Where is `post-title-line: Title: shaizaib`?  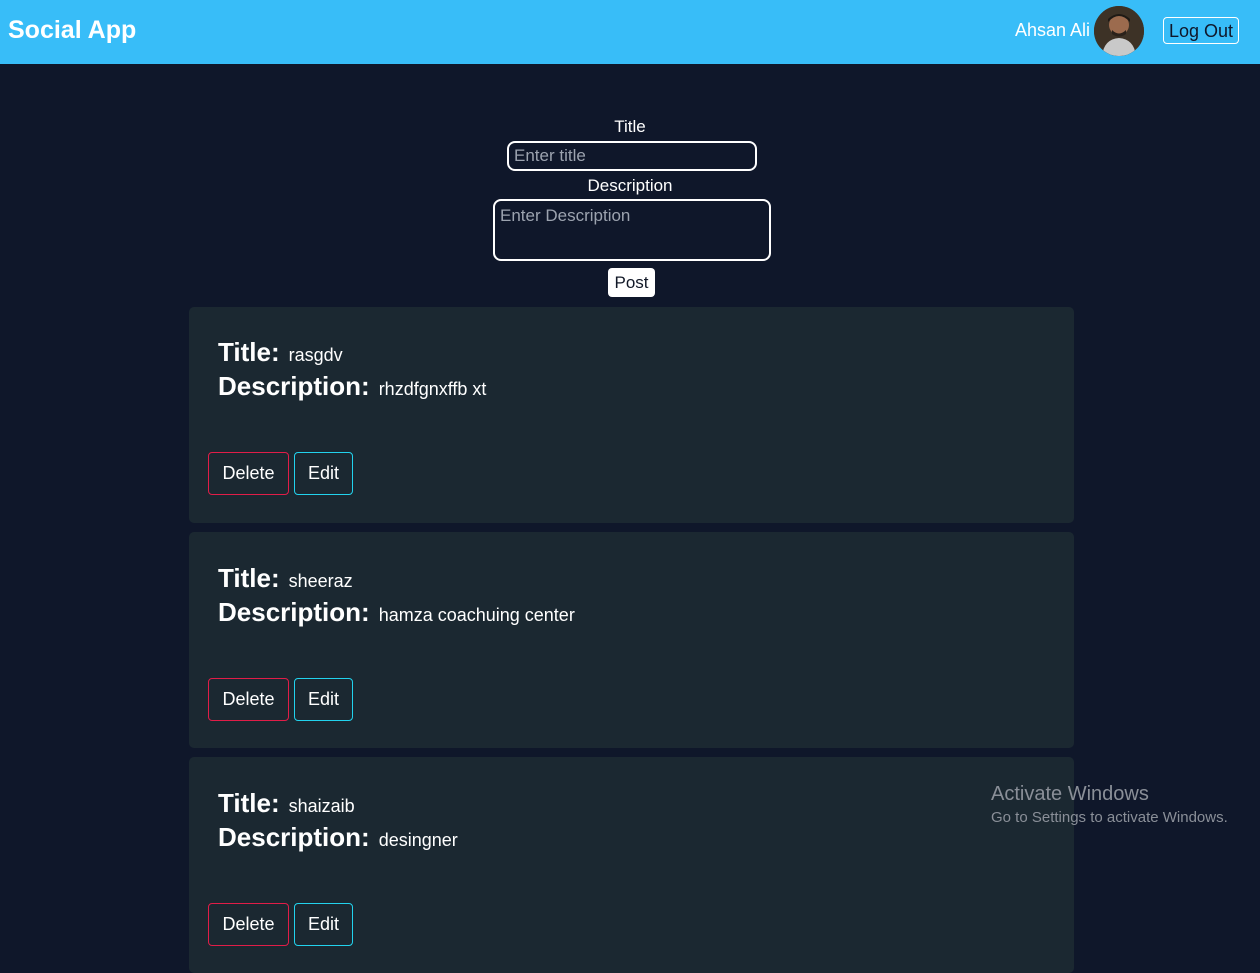 post-title-line: Title: shaizaib is located at coordinates (286, 803).